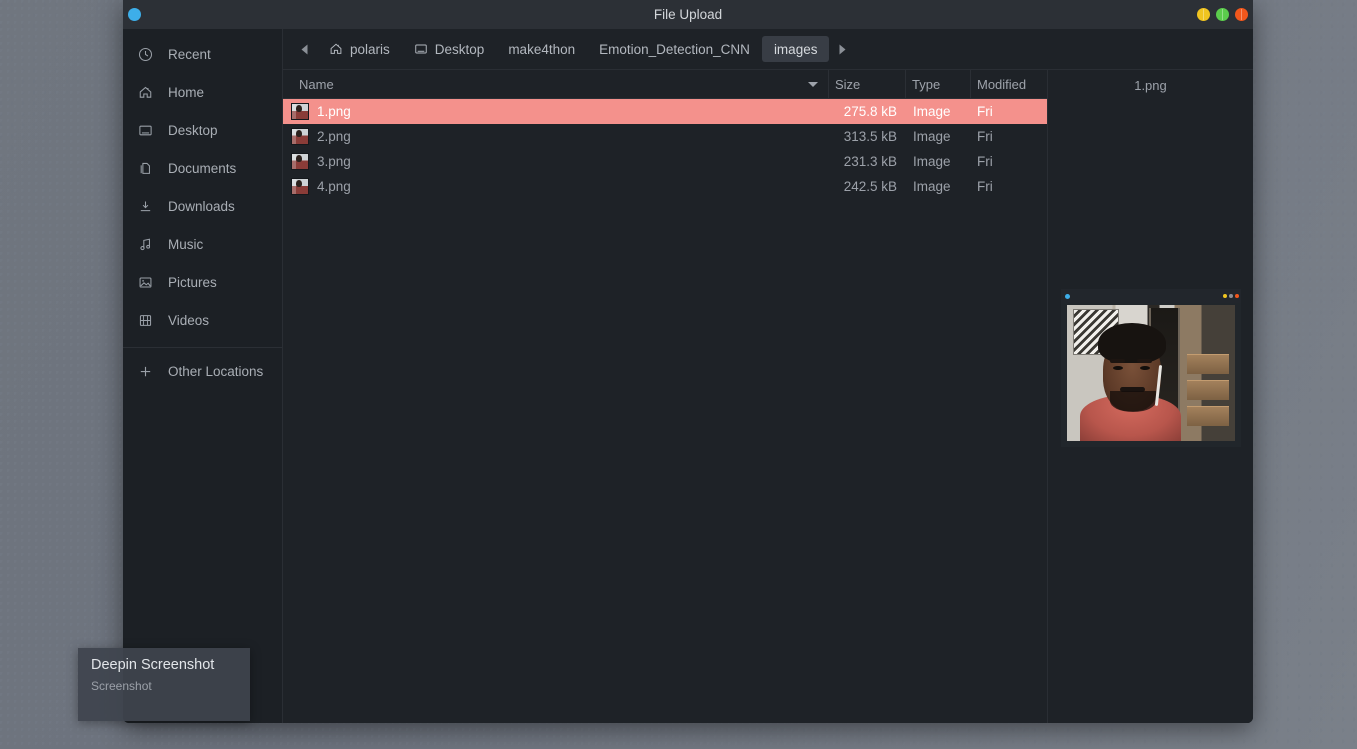 The width and height of the screenshot is (1357, 749). I want to click on forward-button, so click(842, 49).